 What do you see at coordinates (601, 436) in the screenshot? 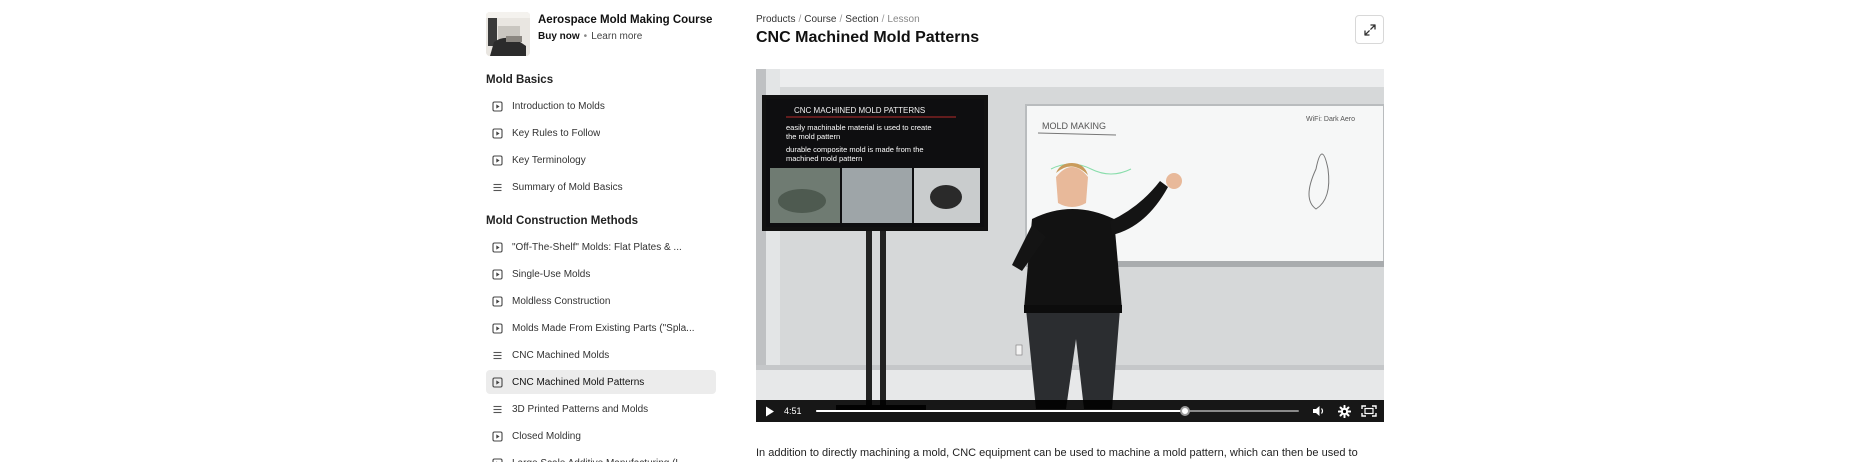
I see `lesson-item: Closed Molding` at bounding box center [601, 436].